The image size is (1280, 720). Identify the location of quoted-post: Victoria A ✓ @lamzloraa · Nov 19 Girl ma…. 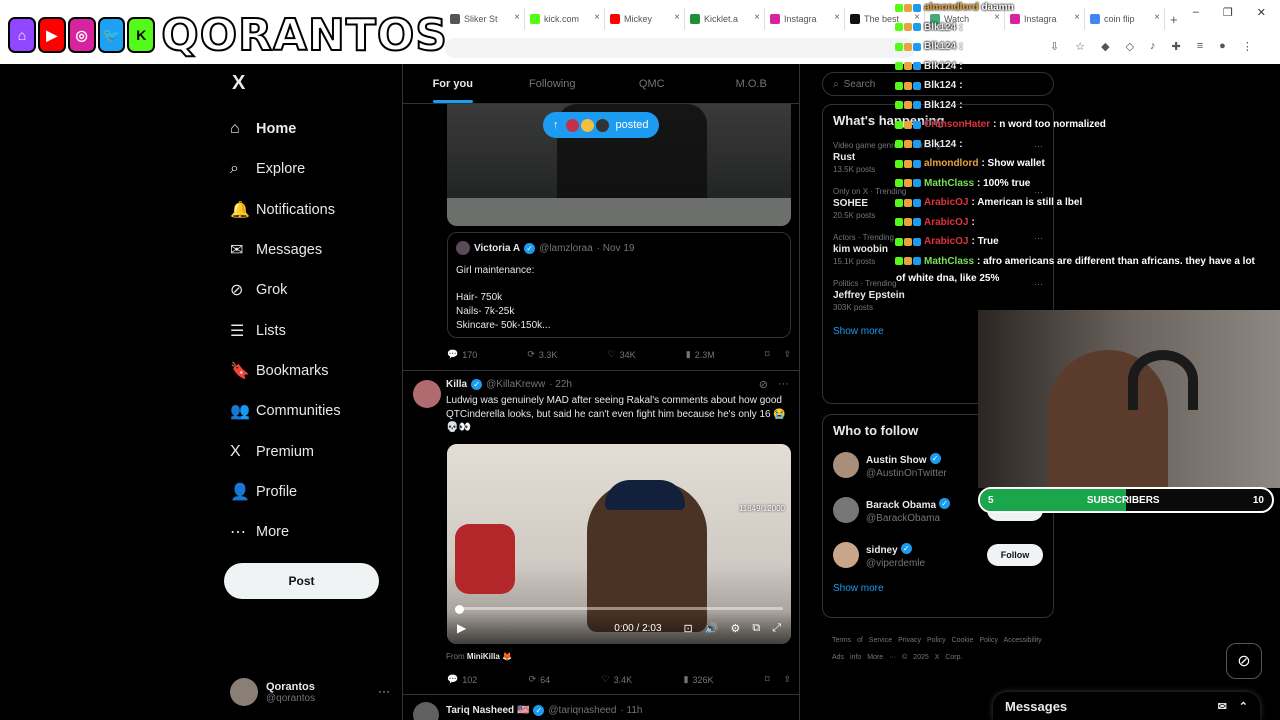
(619, 285).